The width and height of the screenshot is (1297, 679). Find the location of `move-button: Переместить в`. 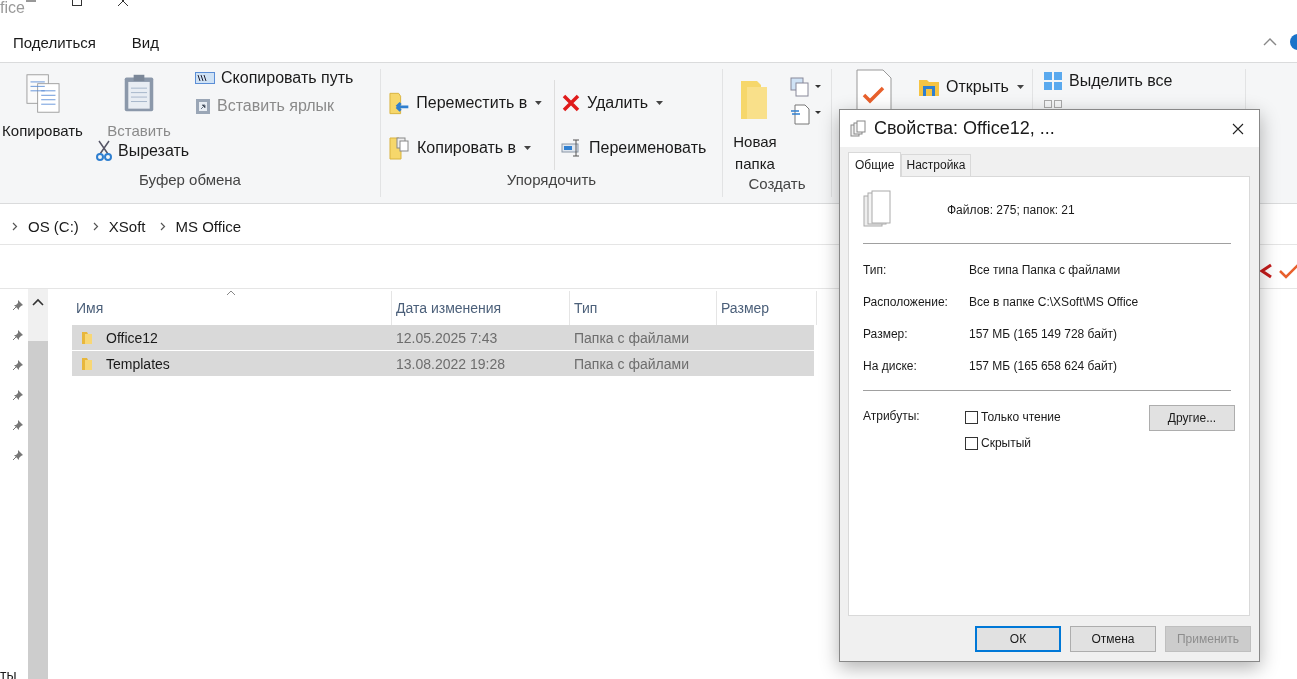

move-button: Переместить в is located at coordinates (472, 102).